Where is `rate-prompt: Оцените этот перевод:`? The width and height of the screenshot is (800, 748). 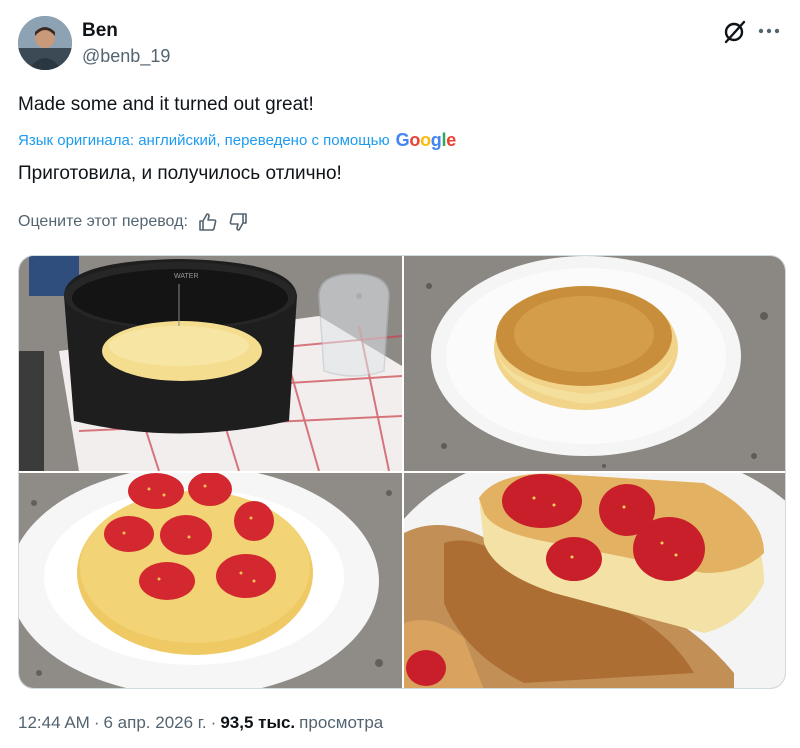 rate-prompt: Оцените этот перевод: is located at coordinates (103, 221).